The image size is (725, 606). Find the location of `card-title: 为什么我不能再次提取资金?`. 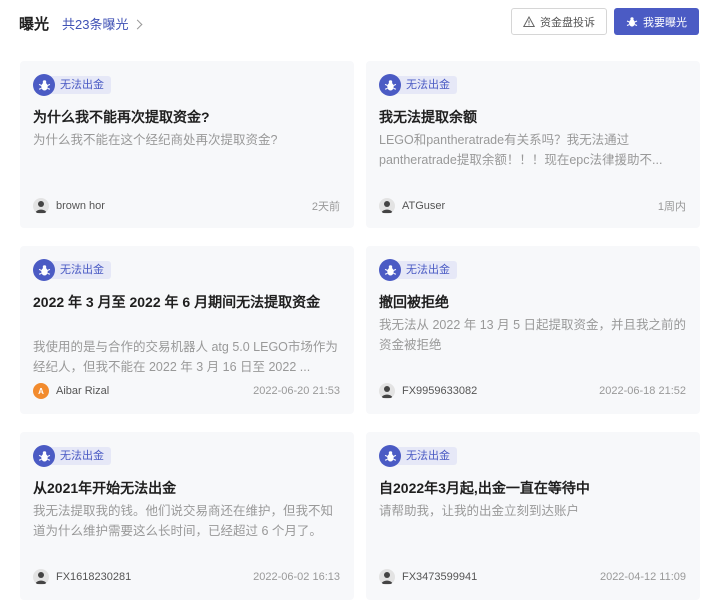

card-title: 为什么我不能再次提取资金? is located at coordinates (121, 117).